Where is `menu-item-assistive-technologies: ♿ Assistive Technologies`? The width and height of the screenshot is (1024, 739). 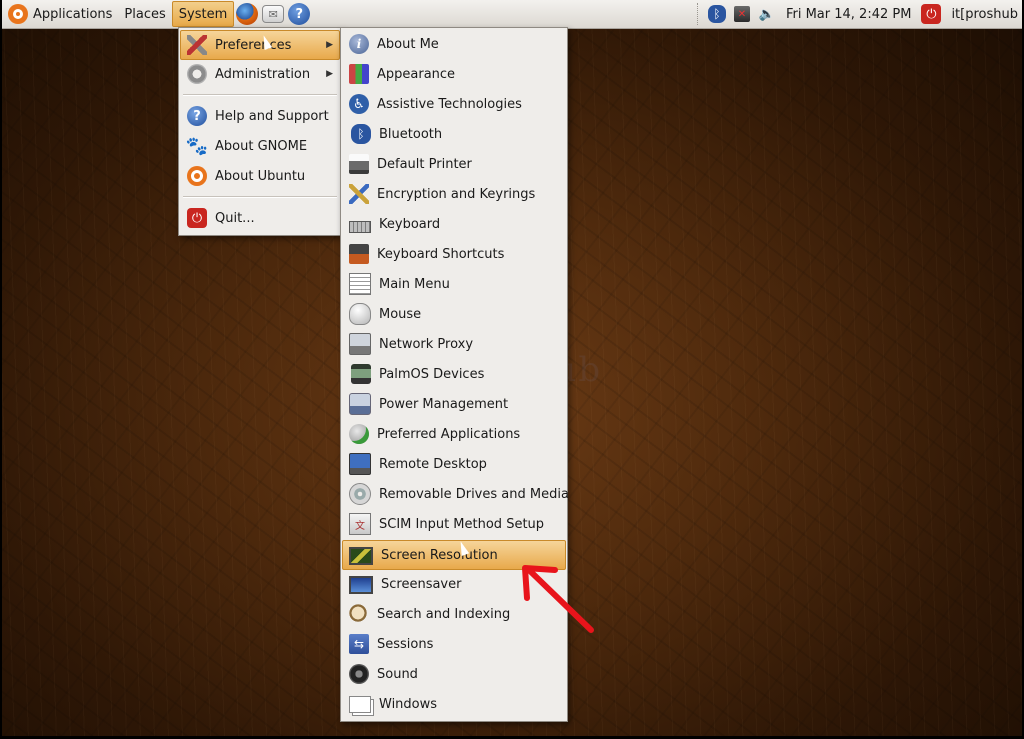 menu-item-assistive-technologies: ♿ Assistive Technologies is located at coordinates (454, 104).